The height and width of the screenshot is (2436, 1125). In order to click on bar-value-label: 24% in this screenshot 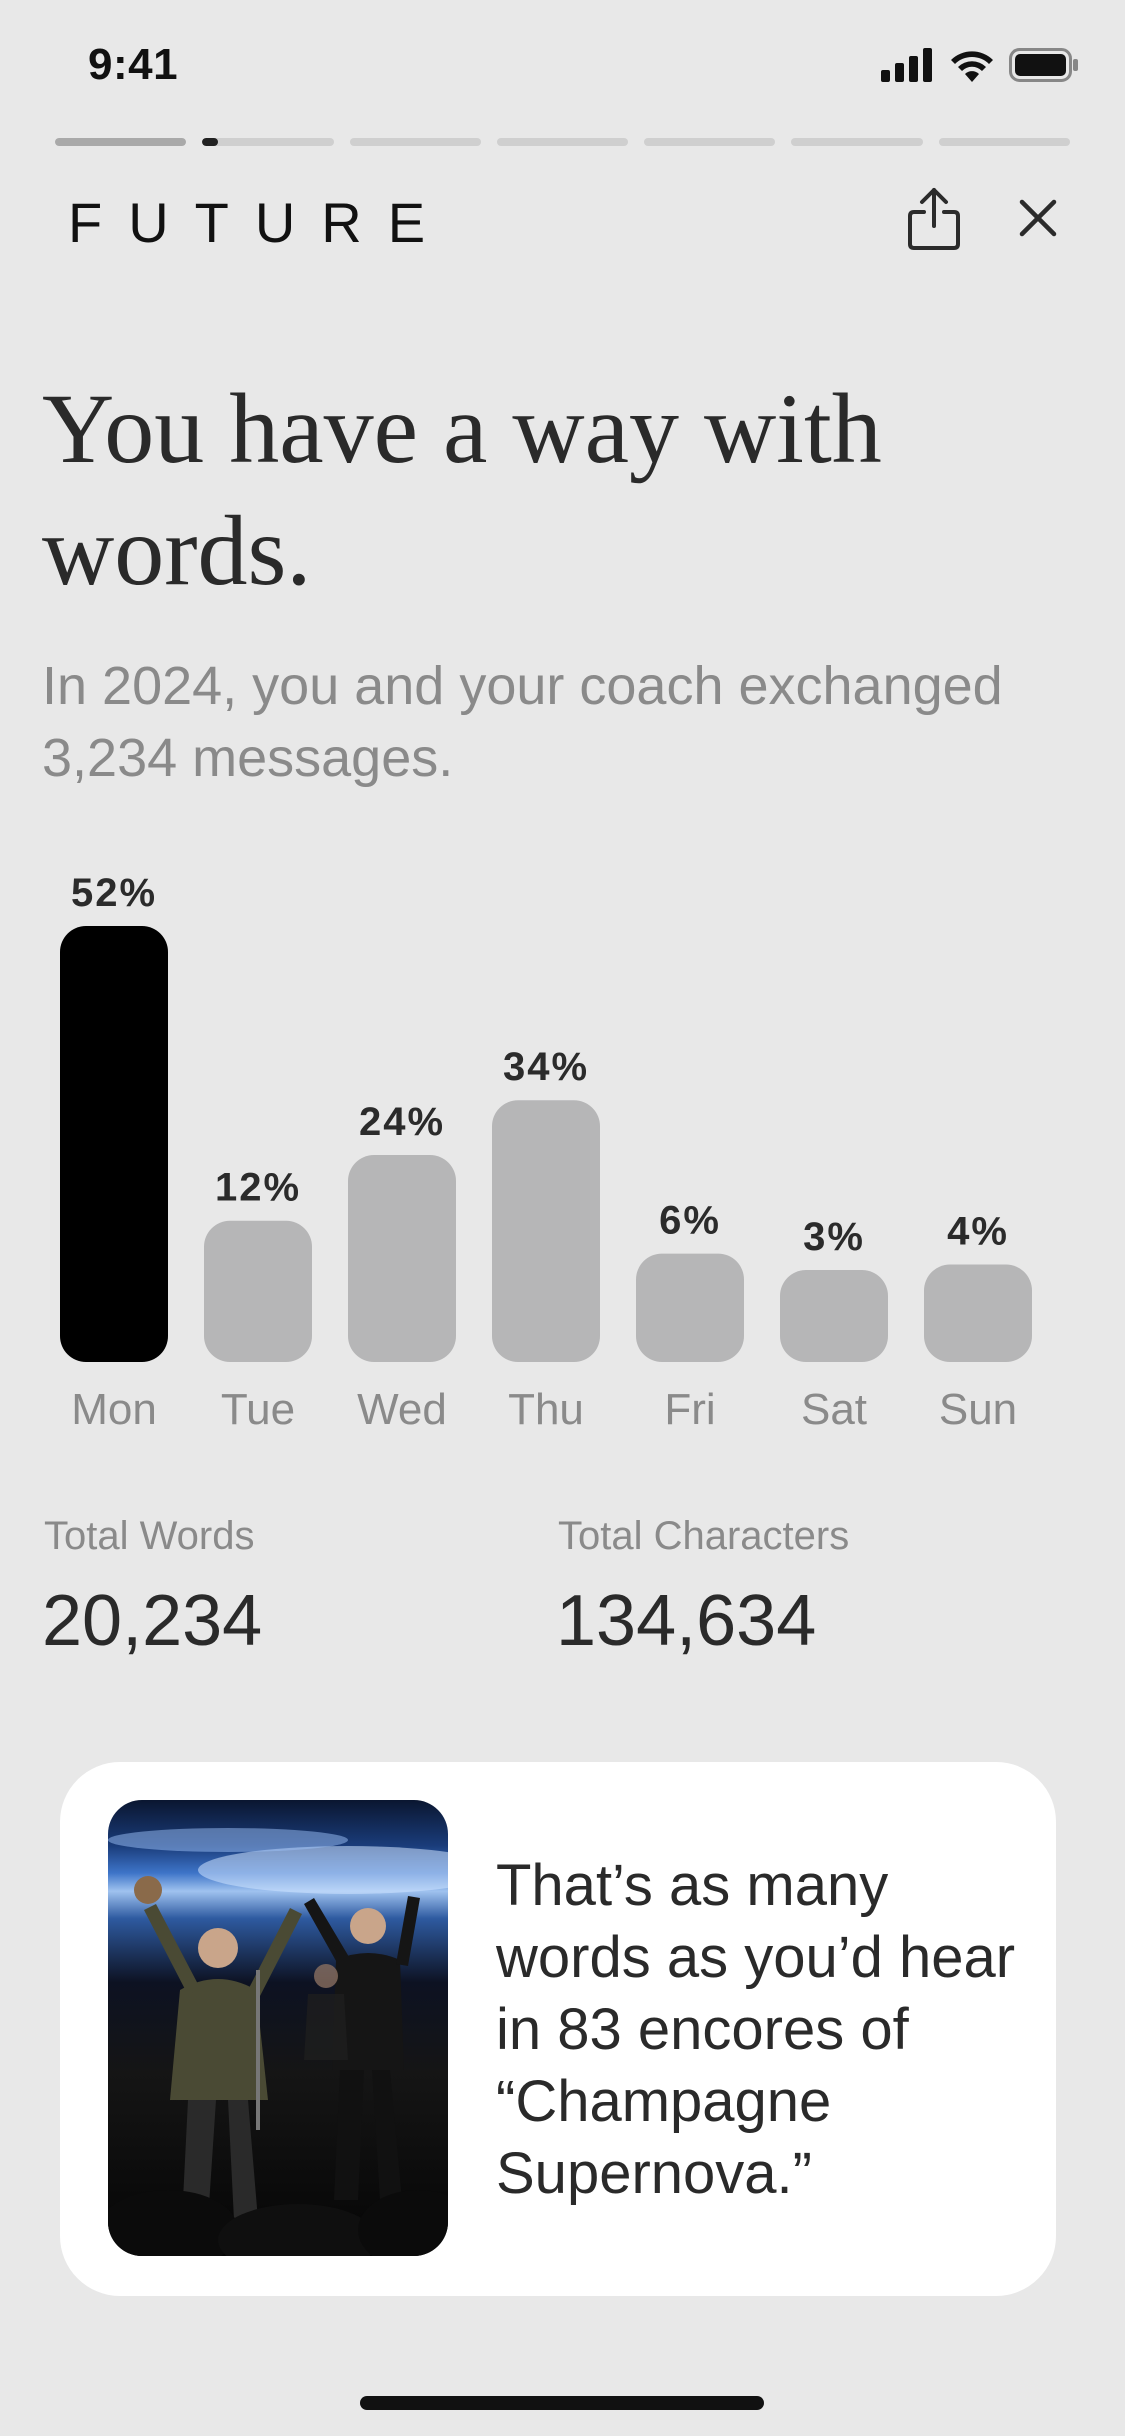, I will do `click(402, 1122)`.